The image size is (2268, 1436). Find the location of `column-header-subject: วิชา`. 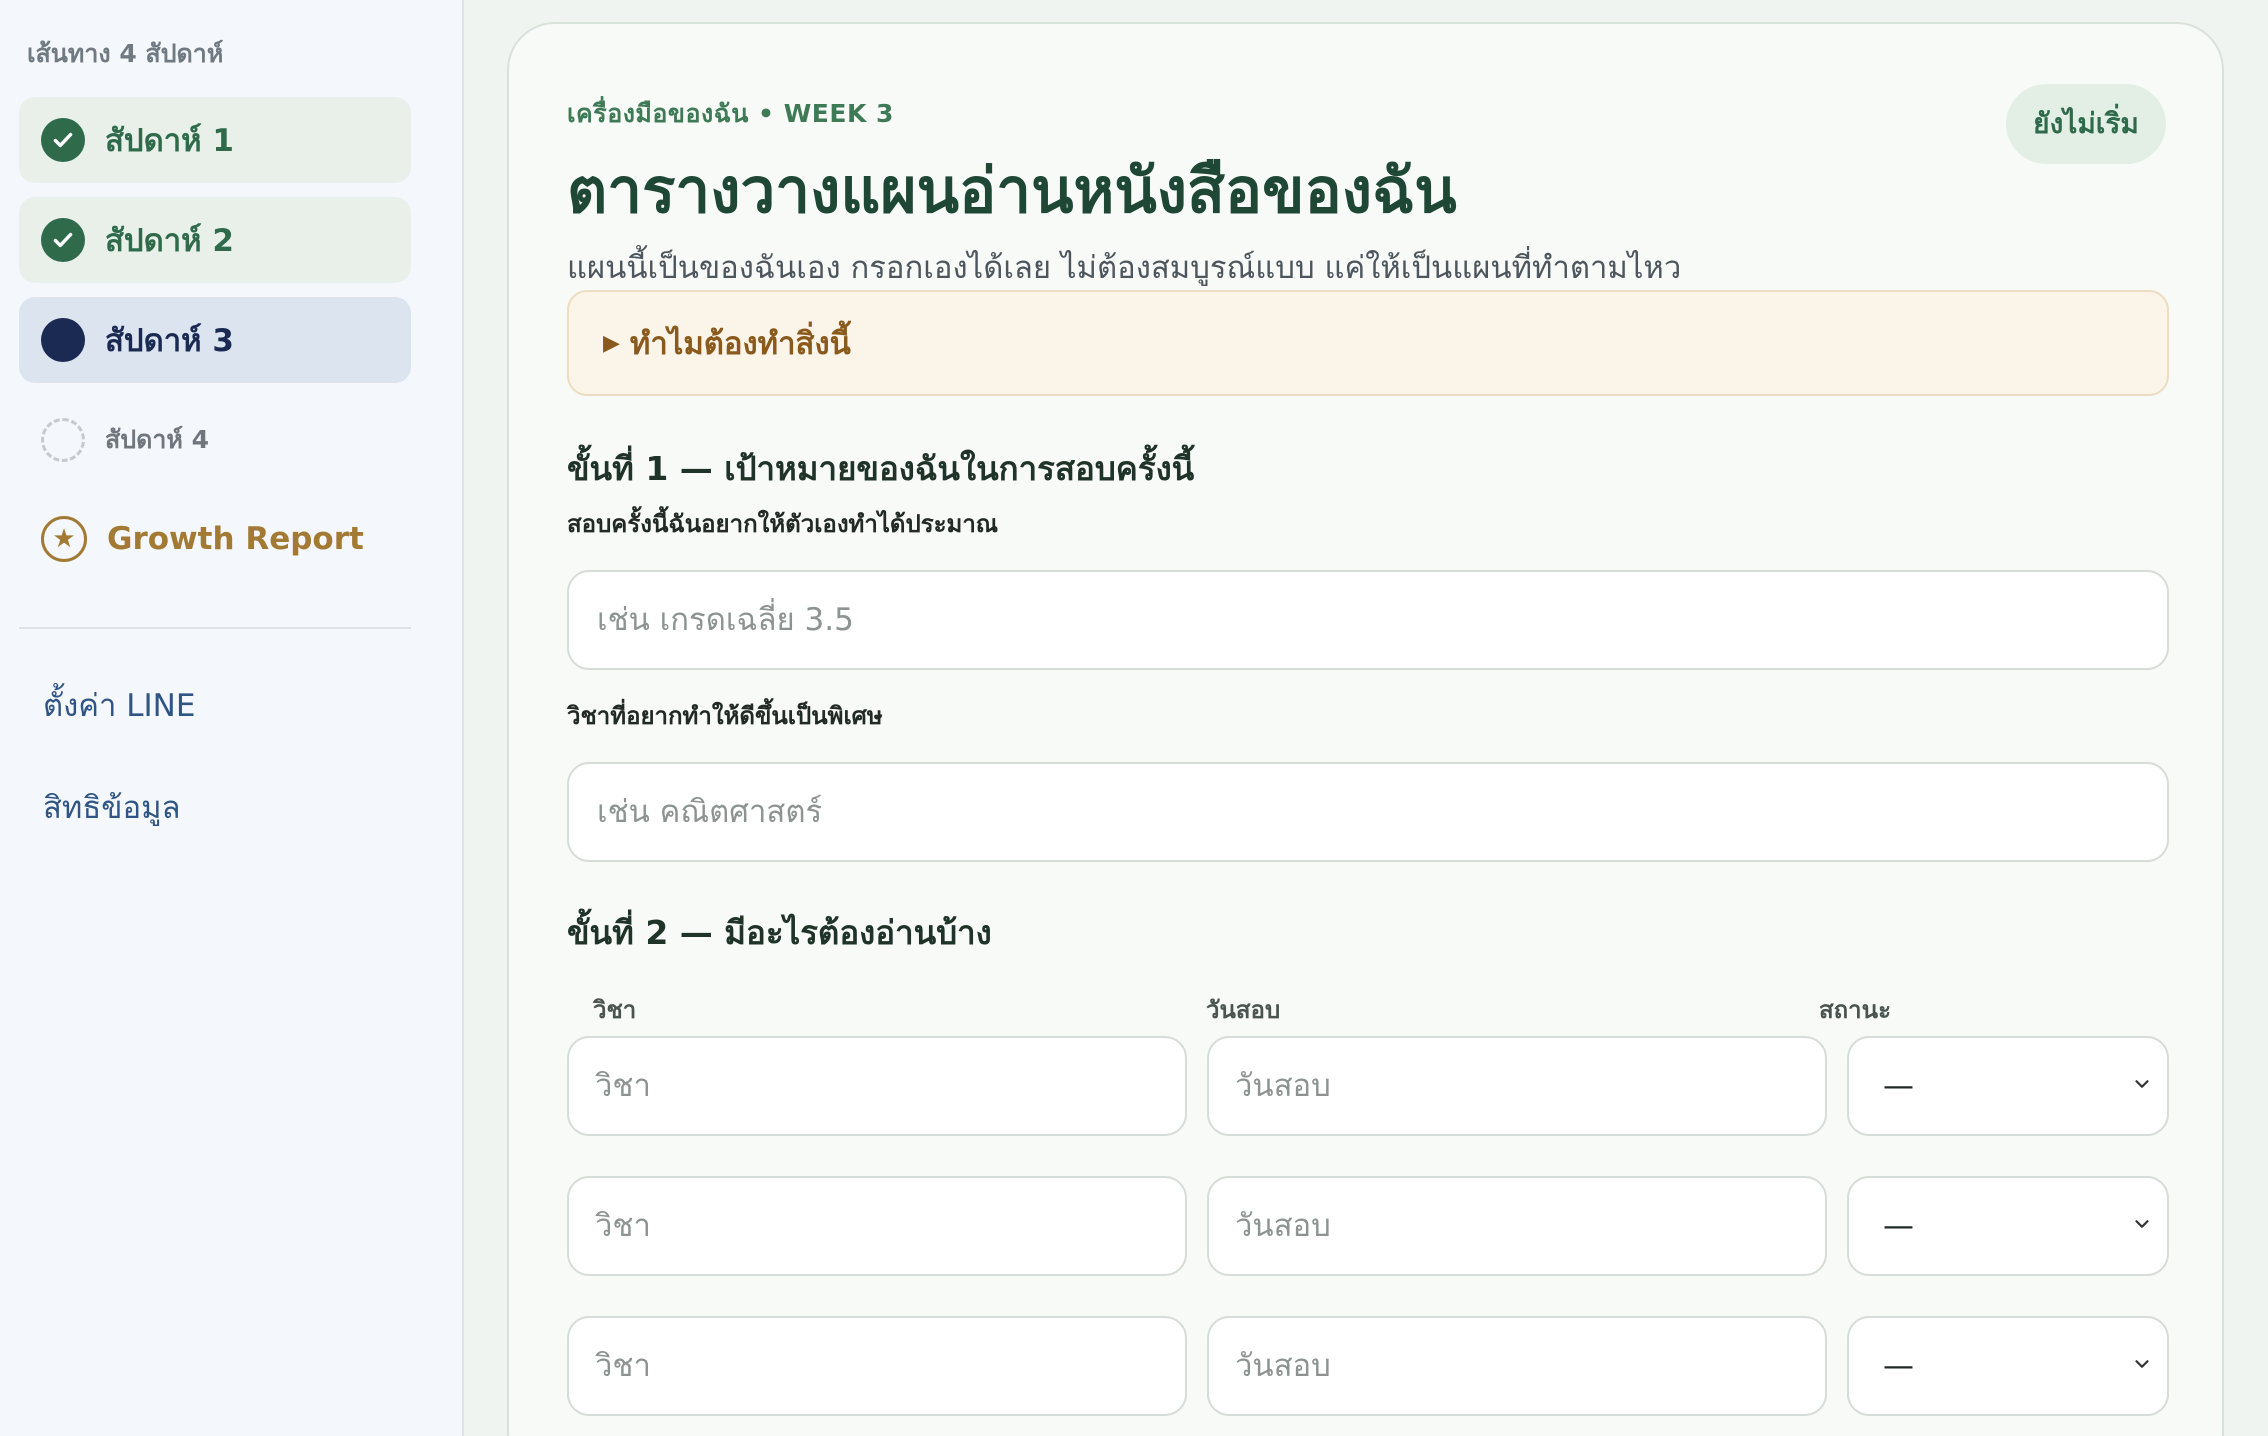

column-header-subject: วิชา is located at coordinates (615, 1010).